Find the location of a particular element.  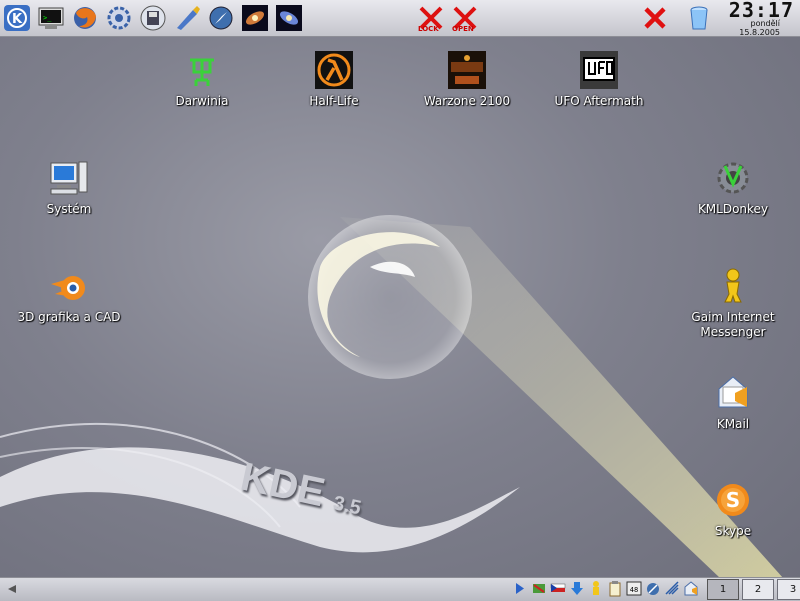

trash-icon is located at coordinates (699, 18).